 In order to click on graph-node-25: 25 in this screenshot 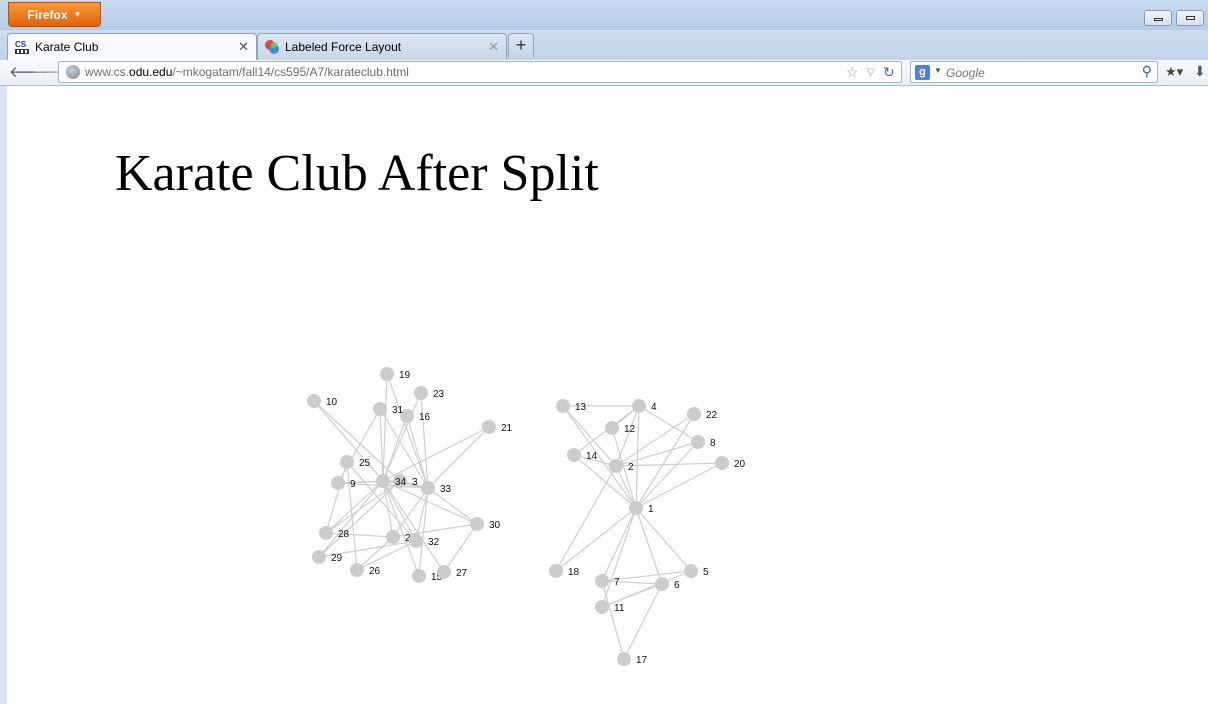, I will do `click(355, 462)`.